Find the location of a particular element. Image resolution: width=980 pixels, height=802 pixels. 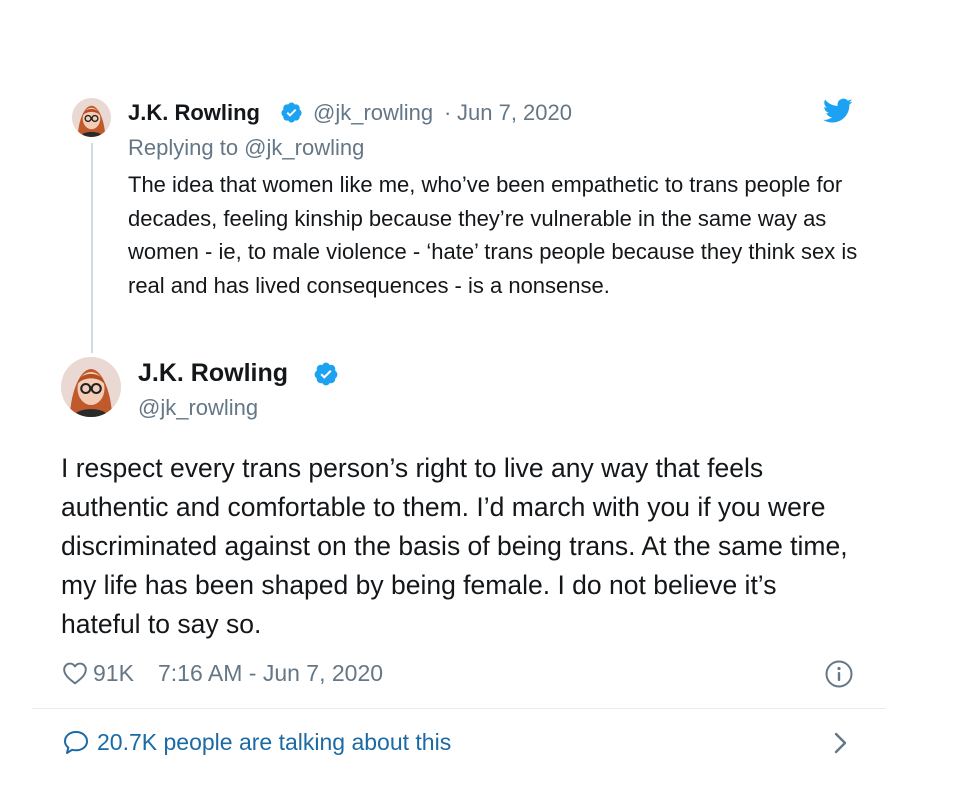

twitter-bird-icon is located at coordinates (838, 111).